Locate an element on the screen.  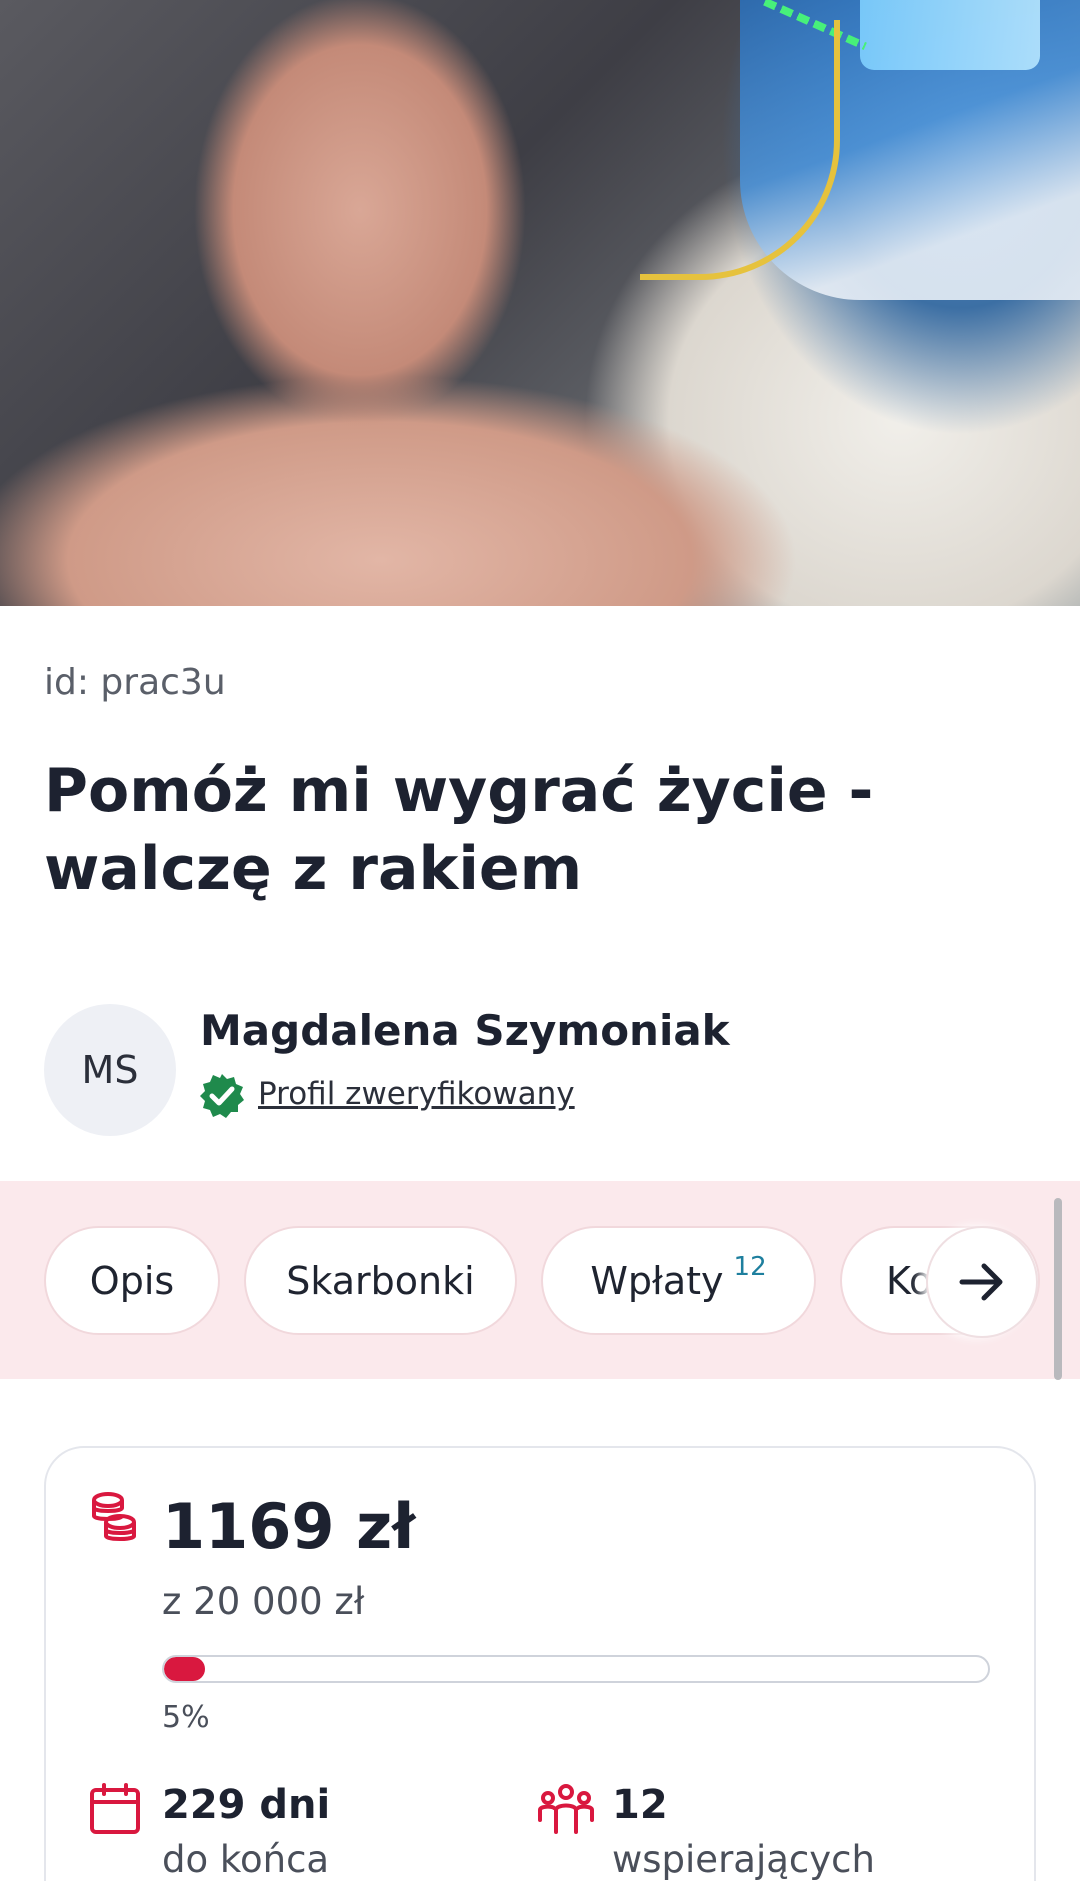
section-tabs: Opis Skarbonki Wpłaty 12 Ko is located at coordinates (540, 1280).